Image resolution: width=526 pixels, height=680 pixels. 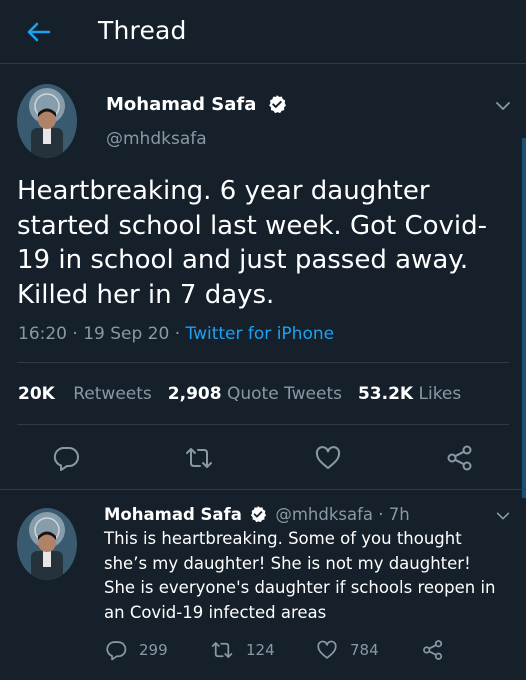 I want to click on share-button, so click(x=433, y=650).